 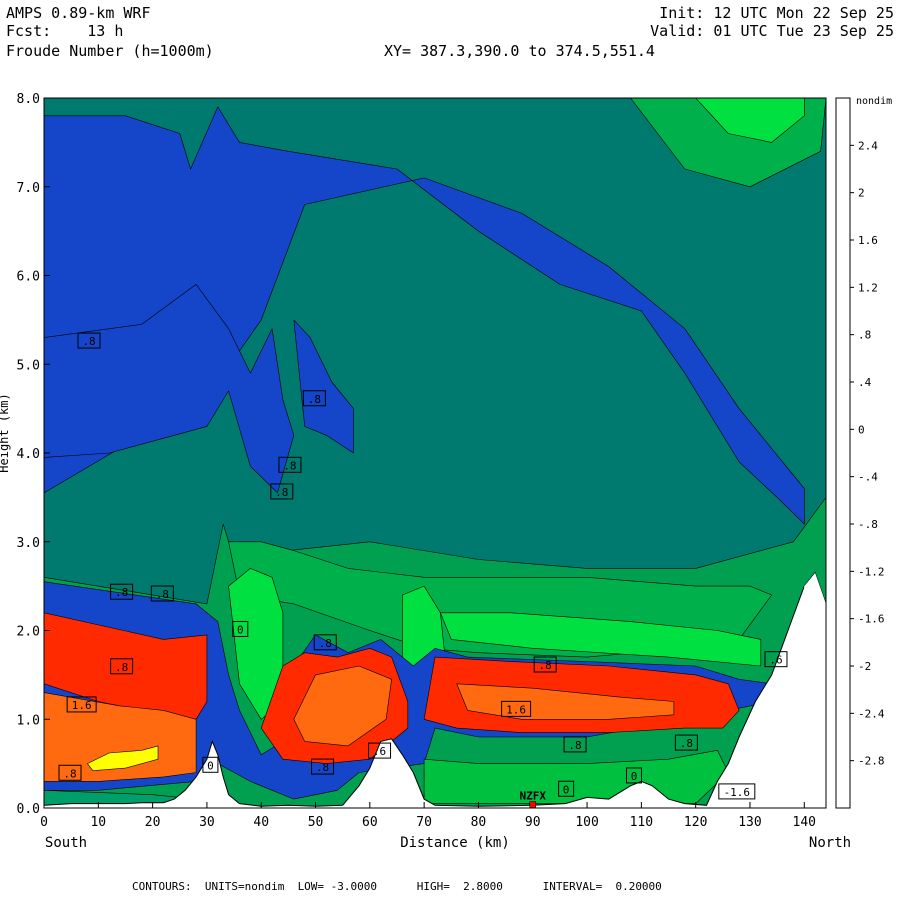 What do you see at coordinates (874, 101) in the screenshot?
I see `colorbar-units: nondim` at bounding box center [874, 101].